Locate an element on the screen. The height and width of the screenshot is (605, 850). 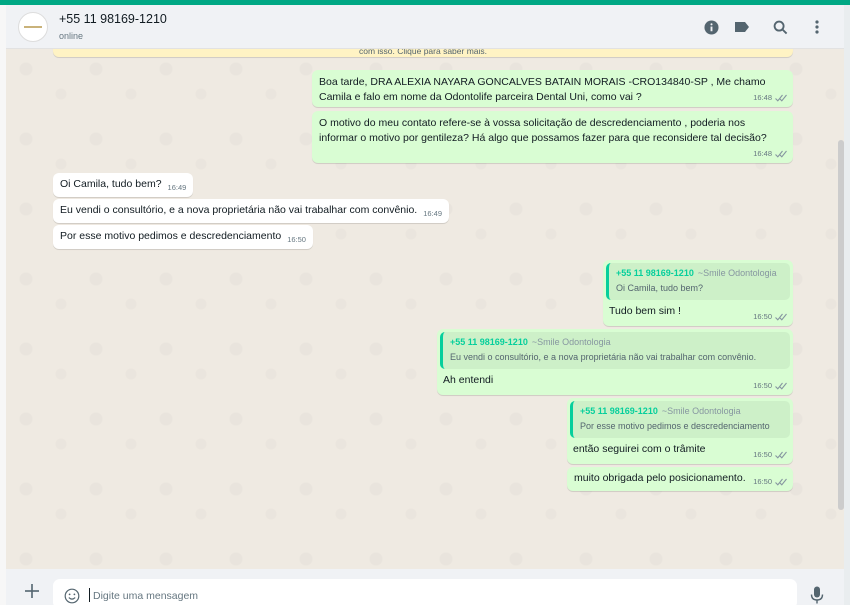
text-caret is located at coordinates (89, 595).